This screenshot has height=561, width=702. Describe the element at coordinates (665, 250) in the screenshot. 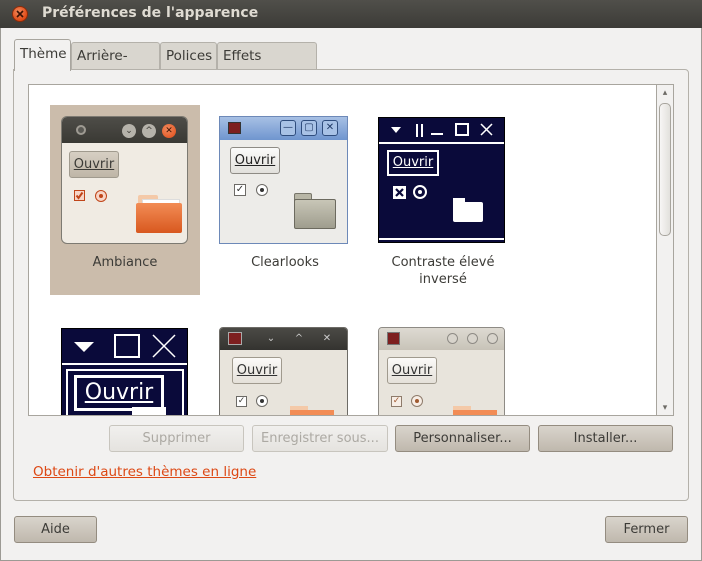

I see `theme-list-scrollbar: ▴ ▾` at that location.